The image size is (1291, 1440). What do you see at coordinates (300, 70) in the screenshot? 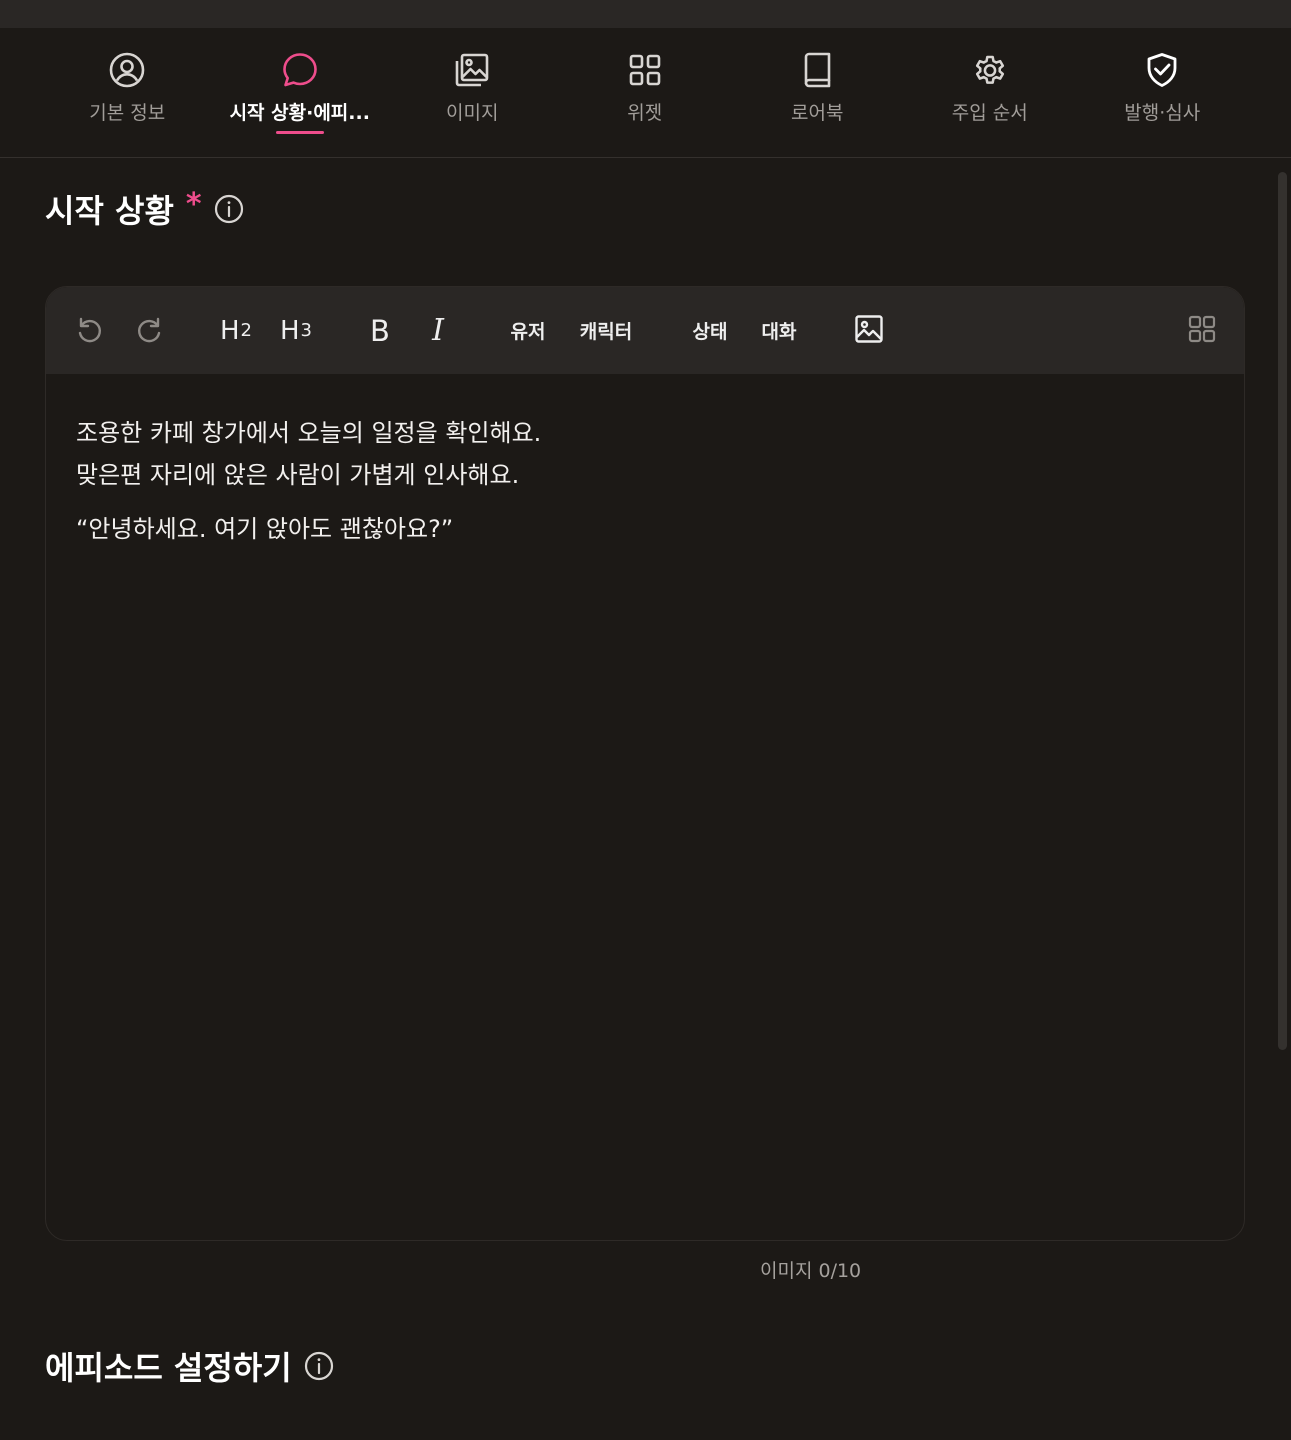
I see `chat-bubble-icon` at bounding box center [300, 70].